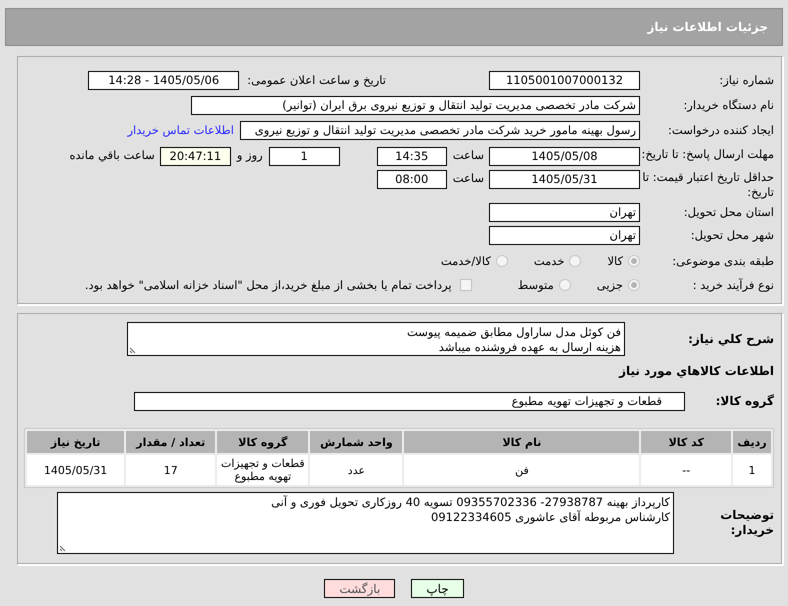 This screenshot has height=606, width=788. I want to click on text-area: فن کوئل مدل ساراول مطابق ضمیمه پیوست هزینه ارسال به عهده فروشنده میباشد, so click(376, 339).